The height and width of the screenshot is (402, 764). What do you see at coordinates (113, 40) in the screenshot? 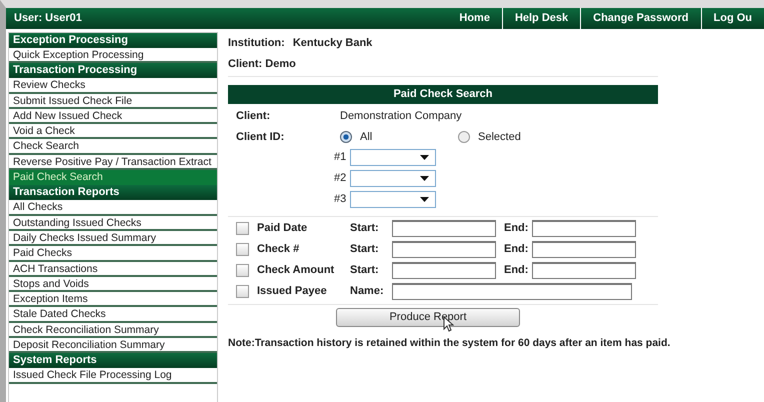
I see `sidebar-section-header: Exception Processing` at bounding box center [113, 40].